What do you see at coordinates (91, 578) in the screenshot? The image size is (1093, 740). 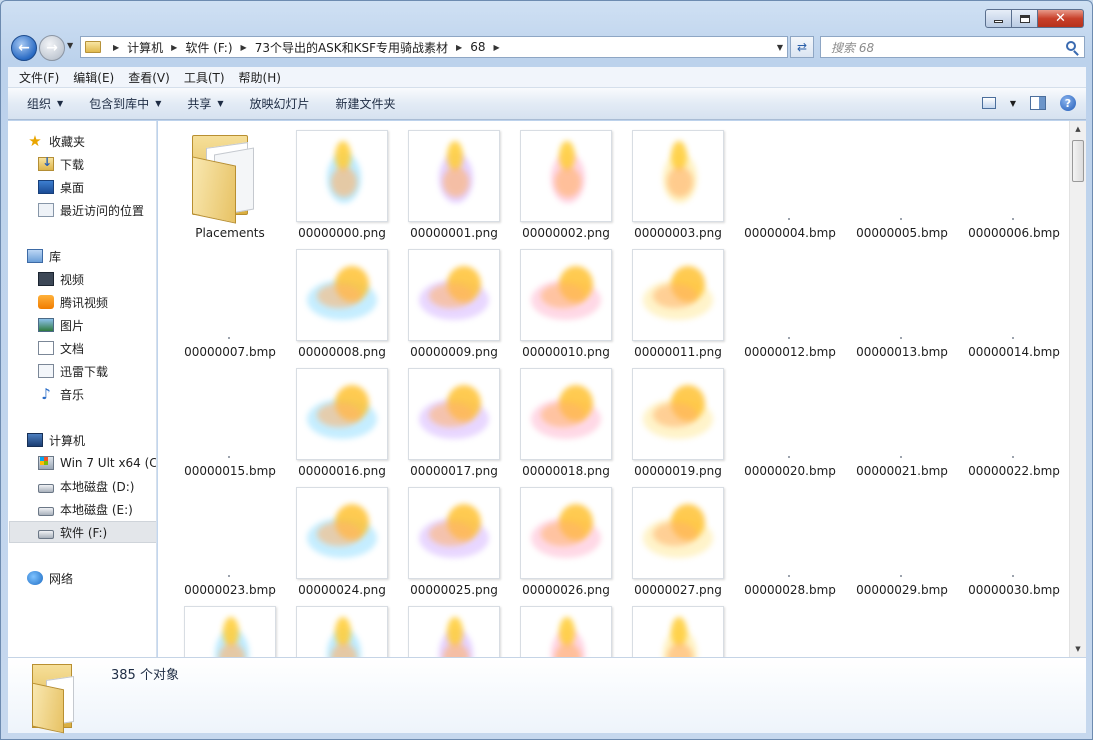 I see `nav-network: 网络` at bounding box center [91, 578].